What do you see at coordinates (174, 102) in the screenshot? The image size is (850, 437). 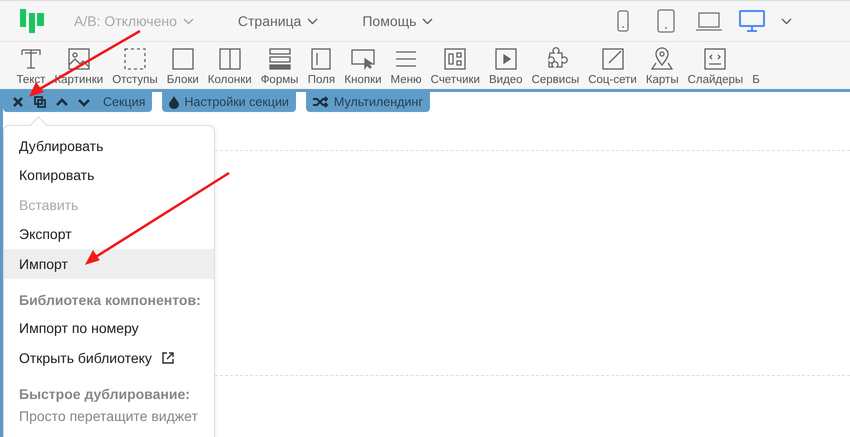 I see `drop-icon` at bounding box center [174, 102].